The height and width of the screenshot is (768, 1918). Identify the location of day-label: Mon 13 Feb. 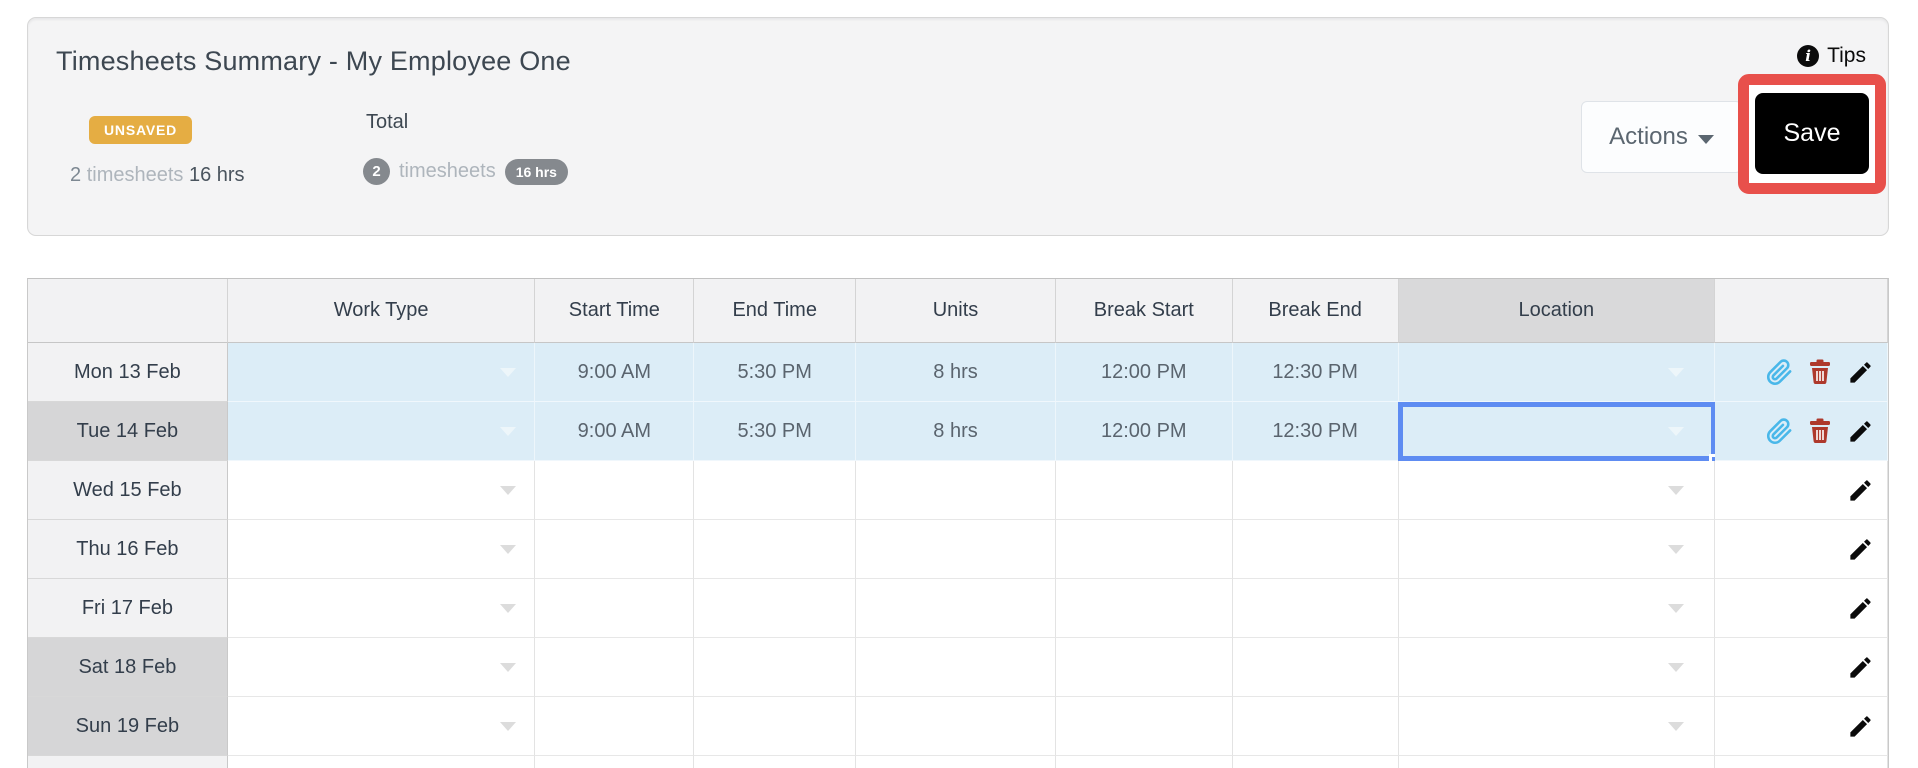
(128, 372).